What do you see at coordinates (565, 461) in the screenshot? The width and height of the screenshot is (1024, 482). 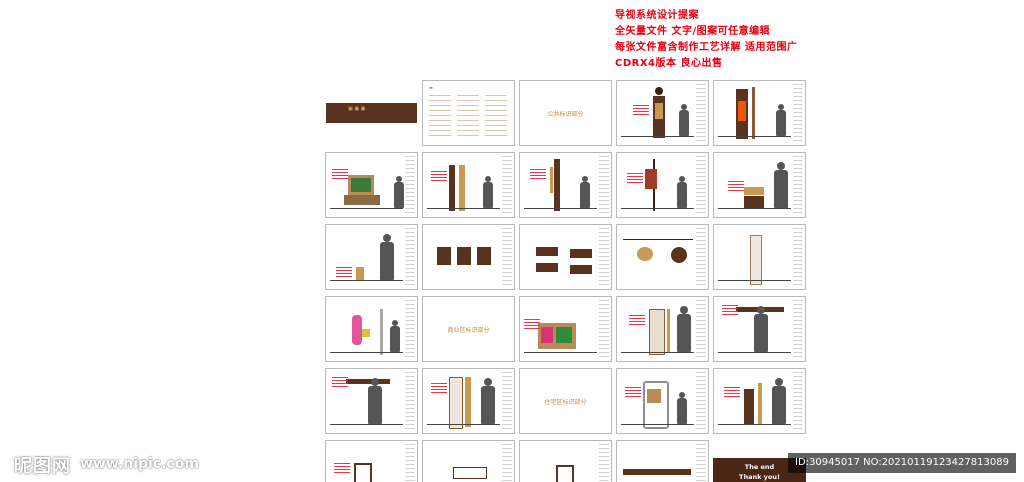 I see `thumb-building-number` at bounding box center [565, 461].